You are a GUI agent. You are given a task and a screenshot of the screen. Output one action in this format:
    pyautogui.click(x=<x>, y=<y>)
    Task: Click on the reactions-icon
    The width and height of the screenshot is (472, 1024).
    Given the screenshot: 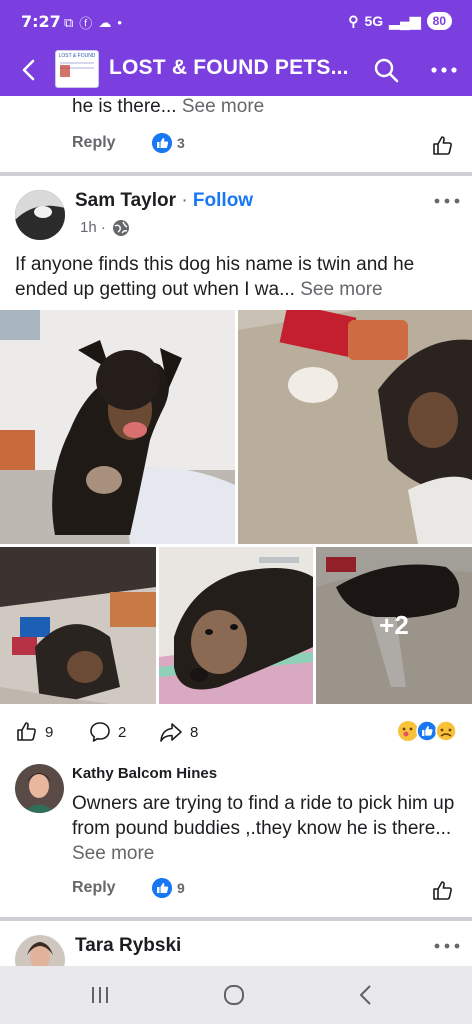 What is the action you would take?
    pyautogui.click(x=429, y=731)
    